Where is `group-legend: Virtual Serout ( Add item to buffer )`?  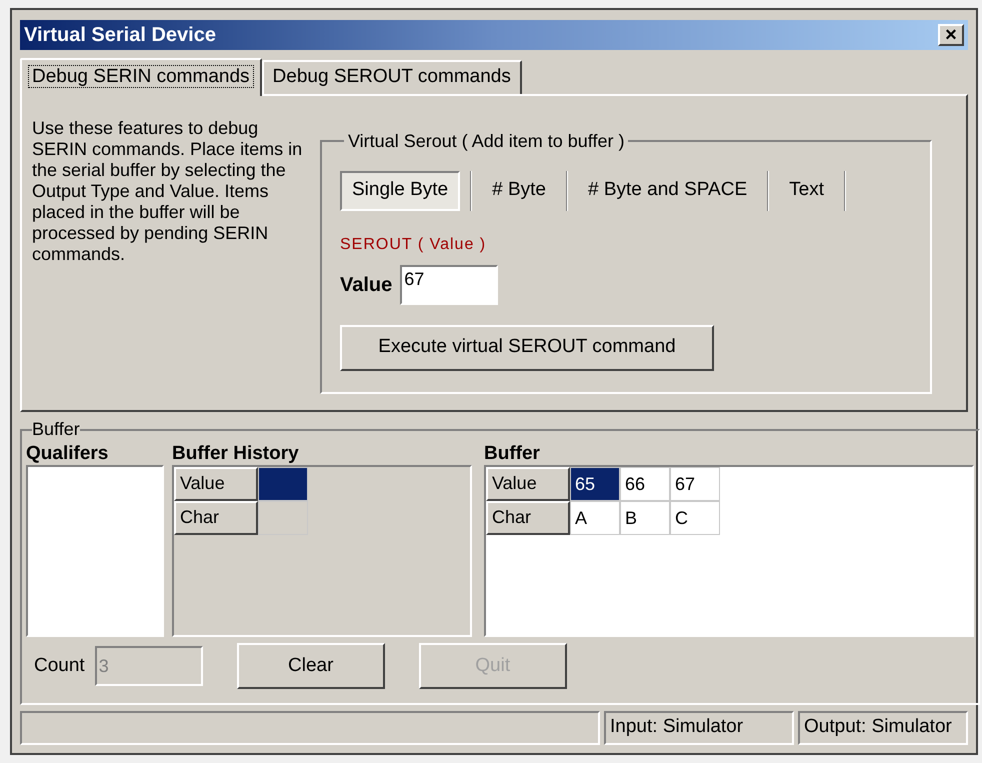
group-legend: Virtual Serout ( Add item to buffer ) is located at coordinates (486, 141).